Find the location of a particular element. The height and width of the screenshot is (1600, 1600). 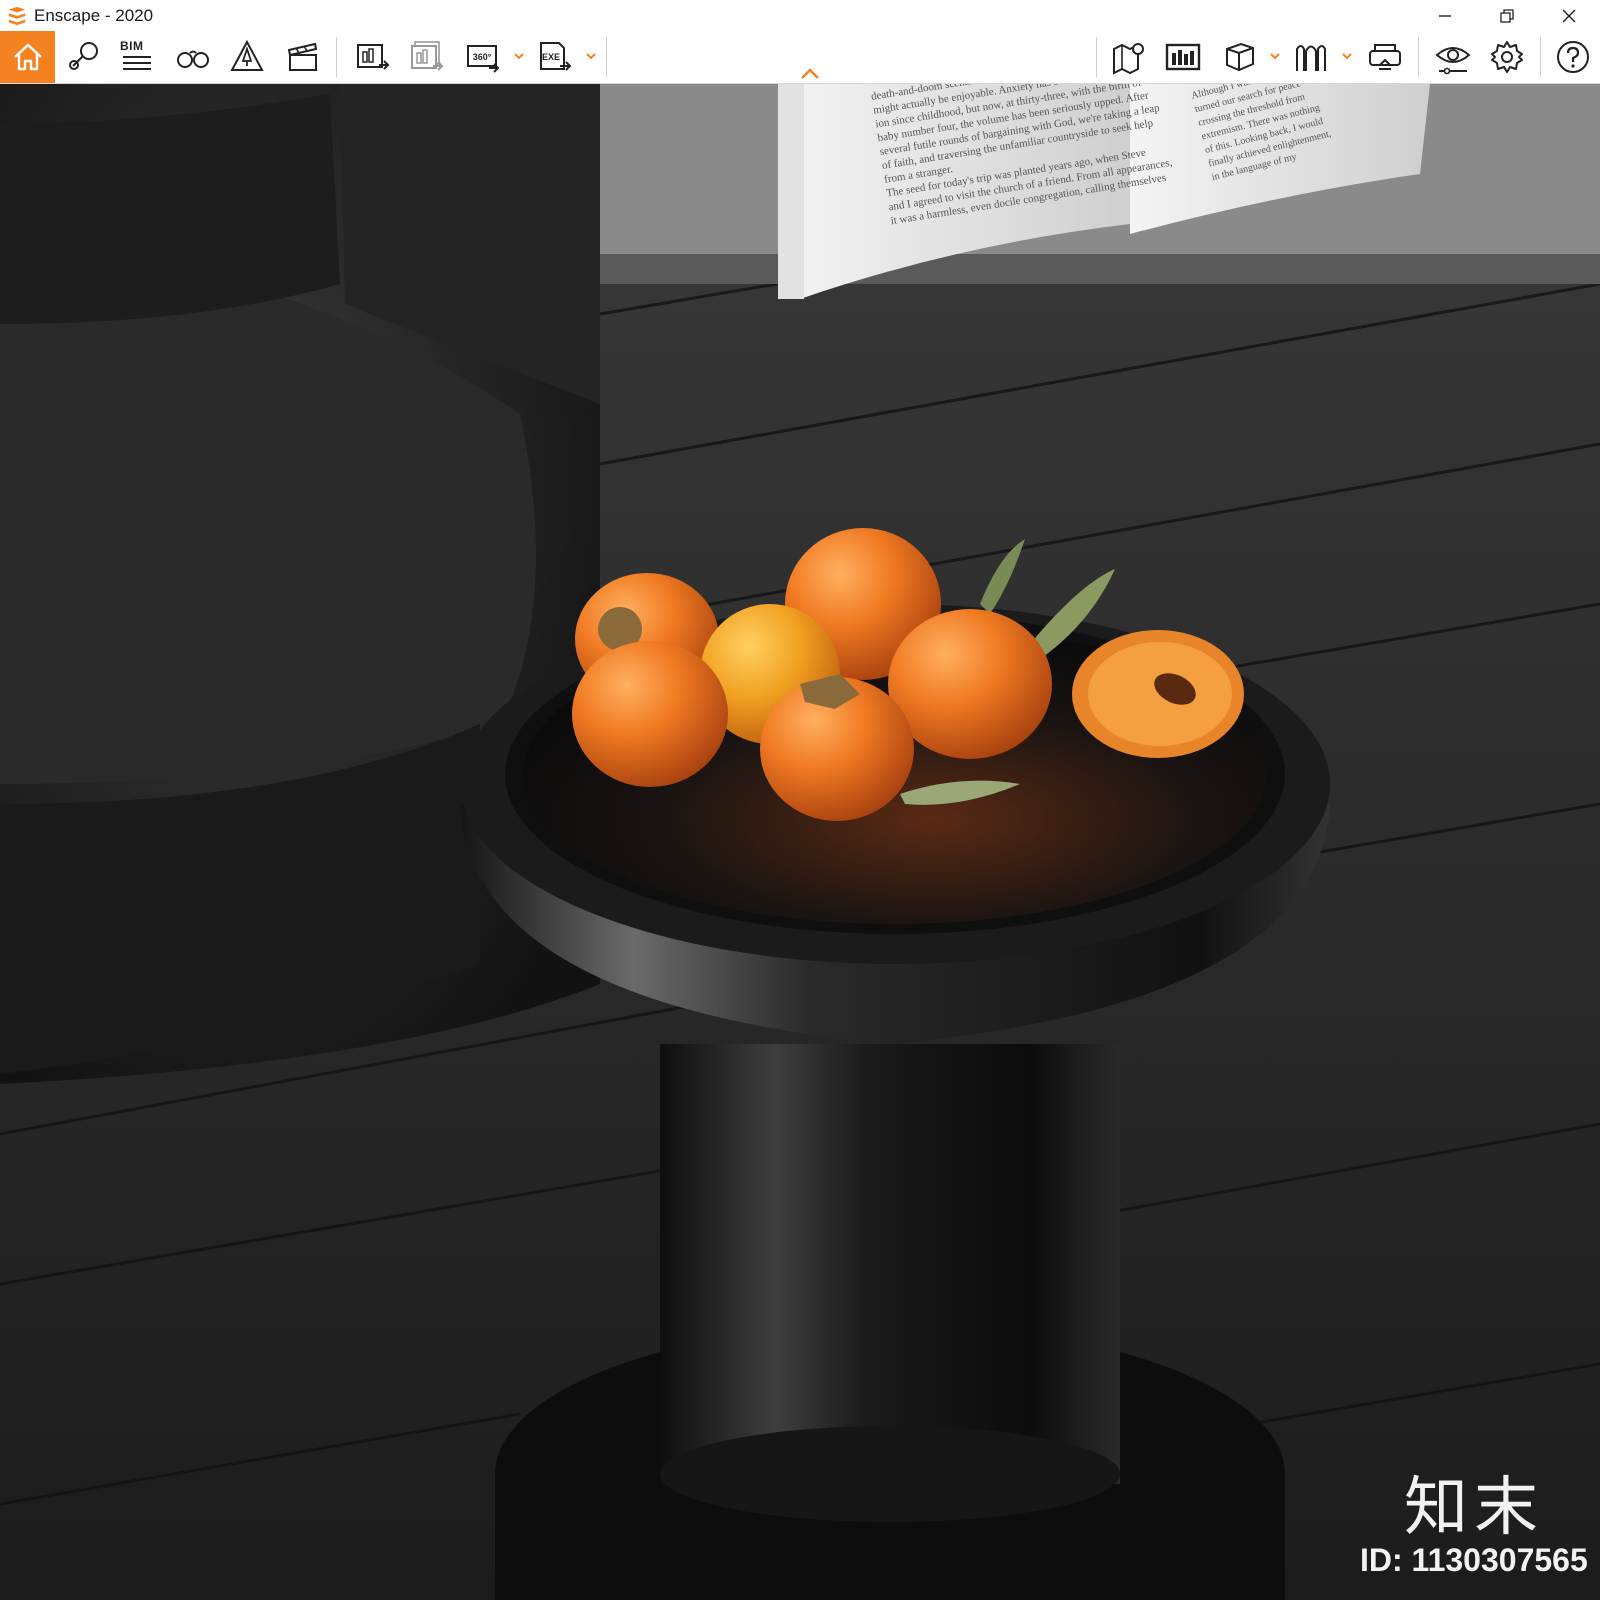

panorama-button: 360° is located at coordinates (483, 57).